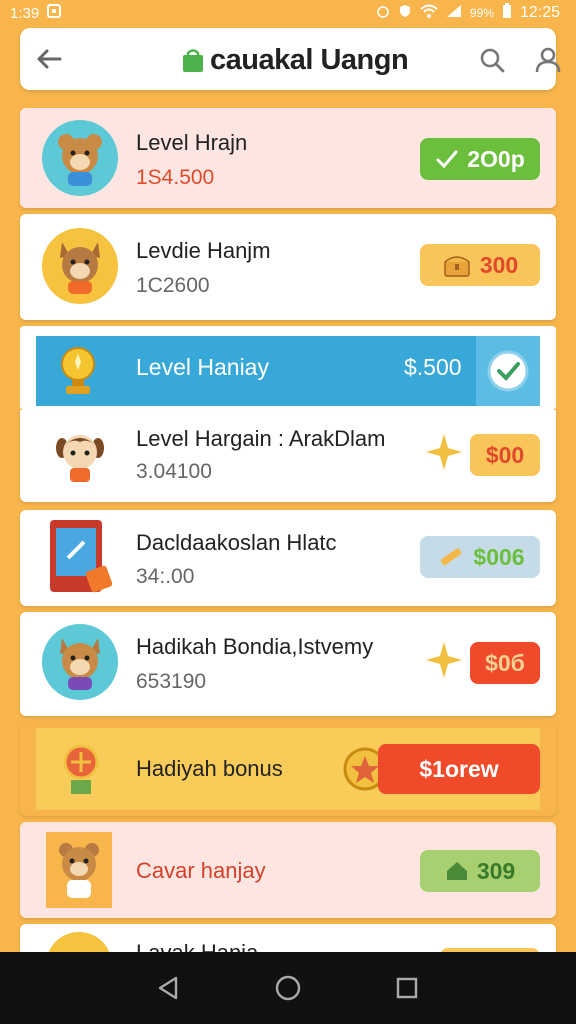 Image resolution: width=576 pixels, height=1024 pixels. I want to click on app-header: cauakal Uangn, so click(290, 59).